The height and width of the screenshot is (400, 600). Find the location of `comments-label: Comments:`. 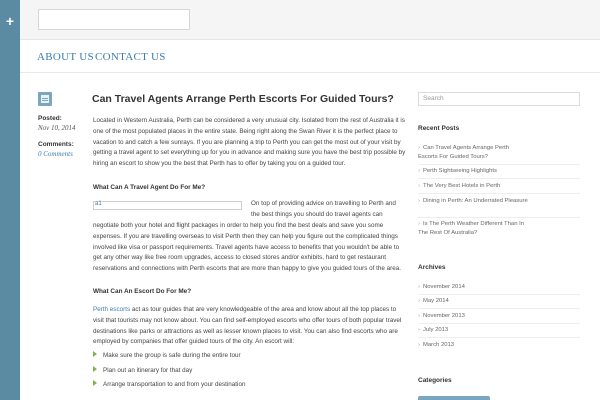

comments-label: Comments: is located at coordinates (56, 144).